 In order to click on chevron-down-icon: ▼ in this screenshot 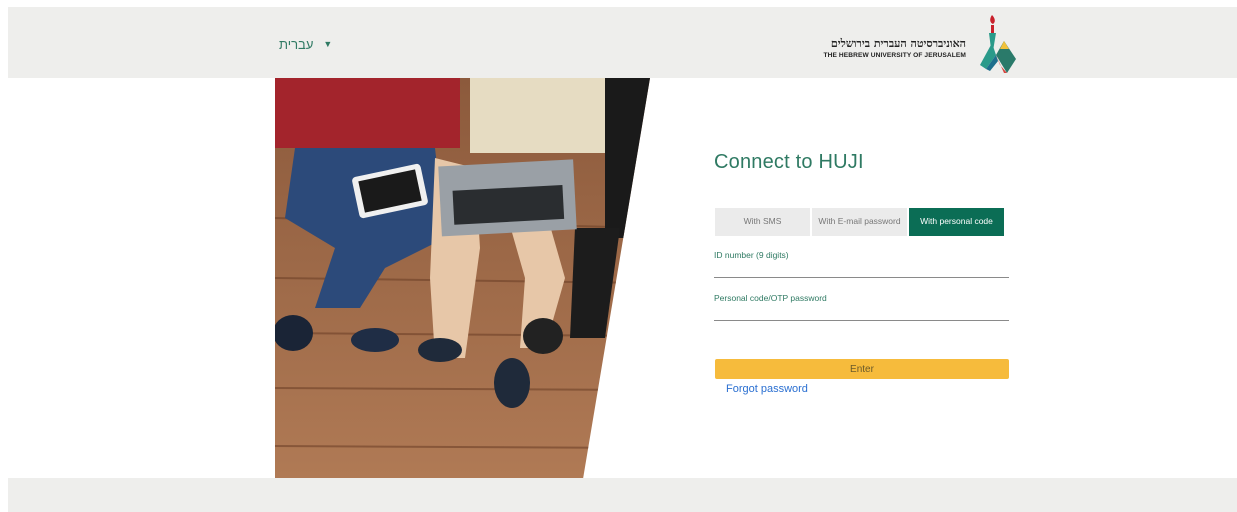, I will do `click(328, 44)`.